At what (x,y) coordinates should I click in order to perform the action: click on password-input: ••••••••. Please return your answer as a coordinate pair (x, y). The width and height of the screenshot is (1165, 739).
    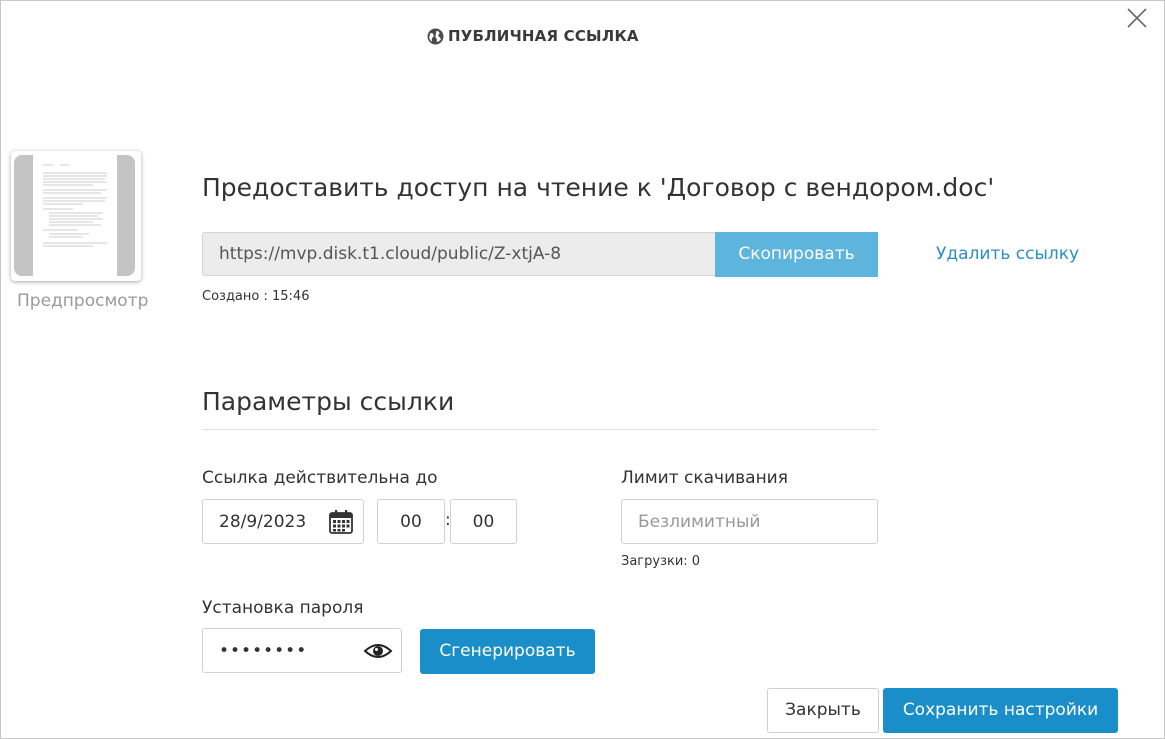
    Looking at the image, I should click on (302, 650).